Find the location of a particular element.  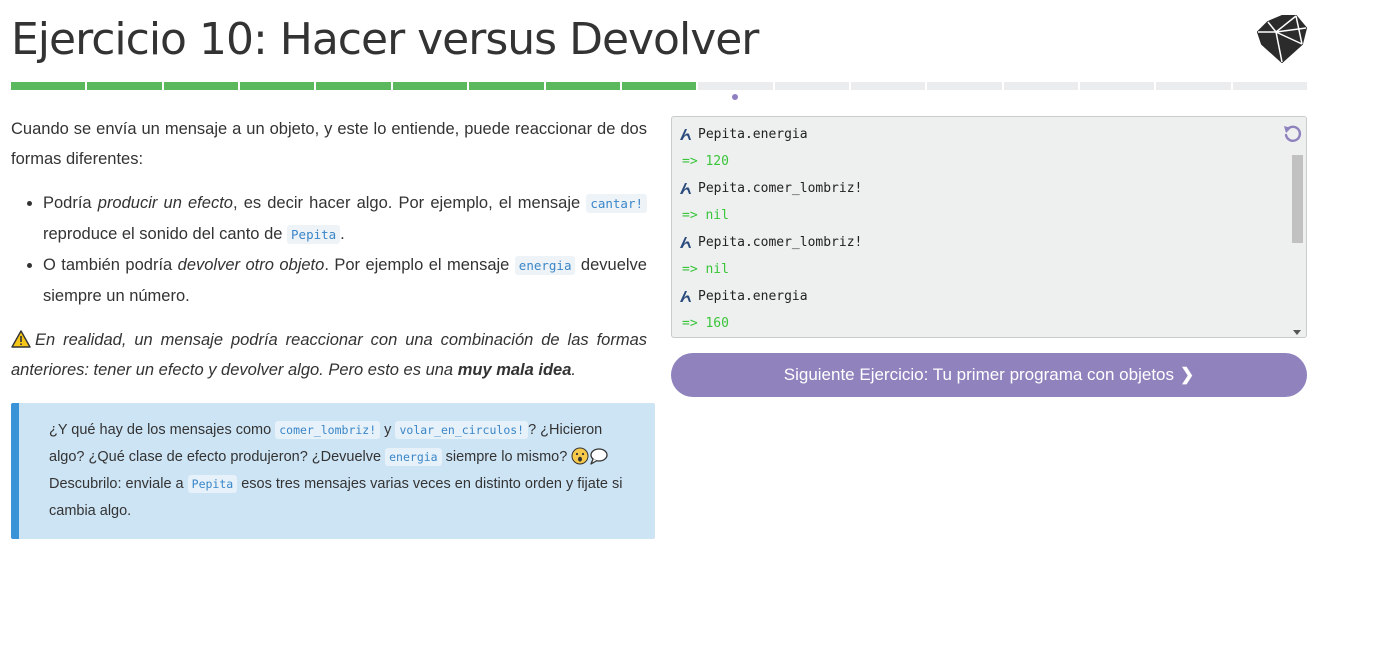

surprised-face-icon is located at coordinates (580, 456).